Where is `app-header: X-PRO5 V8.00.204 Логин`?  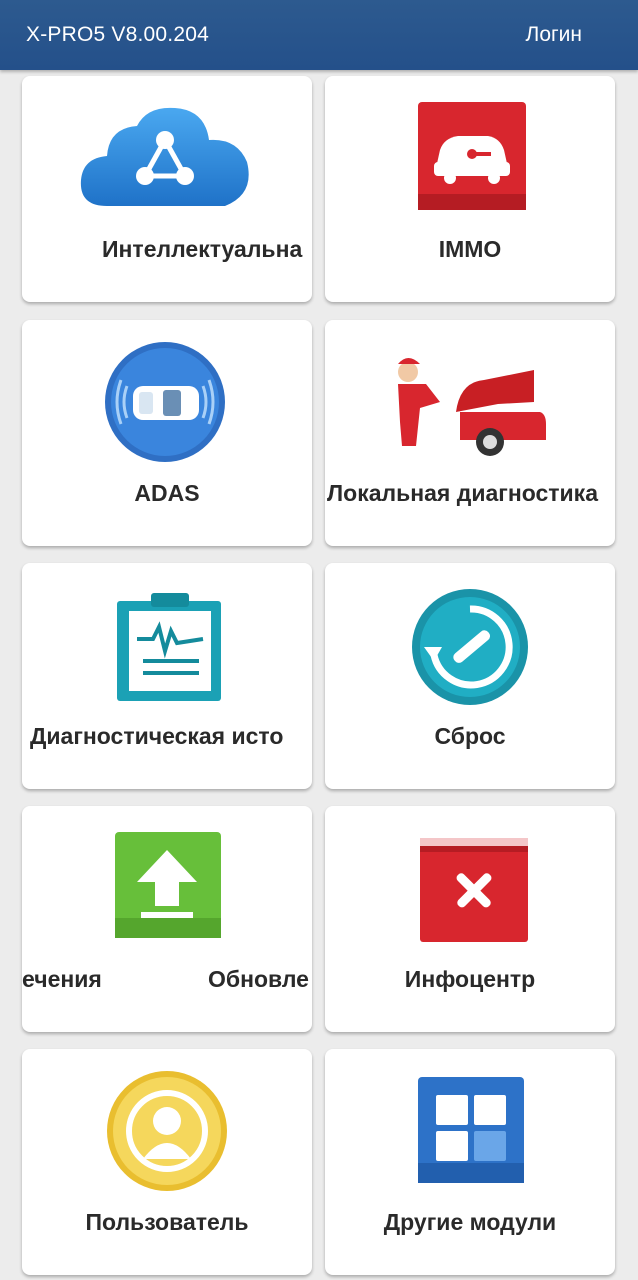
app-header: X-PRO5 V8.00.204 Логин is located at coordinates (319, 35).